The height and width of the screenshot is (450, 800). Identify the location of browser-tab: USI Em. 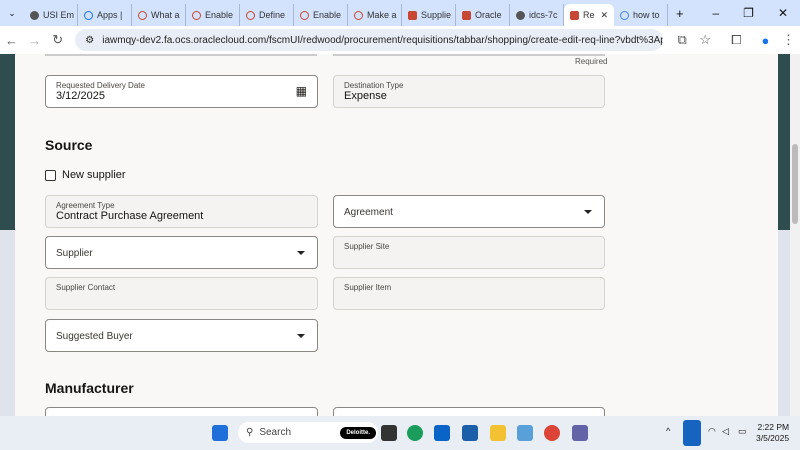
(51, 15).